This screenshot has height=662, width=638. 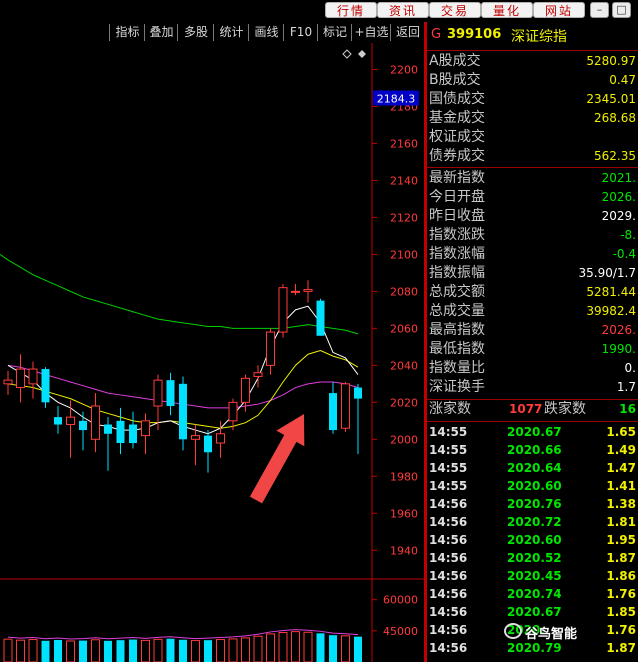 I want to click on info-row-label: 昨日收盘, so click(x=457, y=216).